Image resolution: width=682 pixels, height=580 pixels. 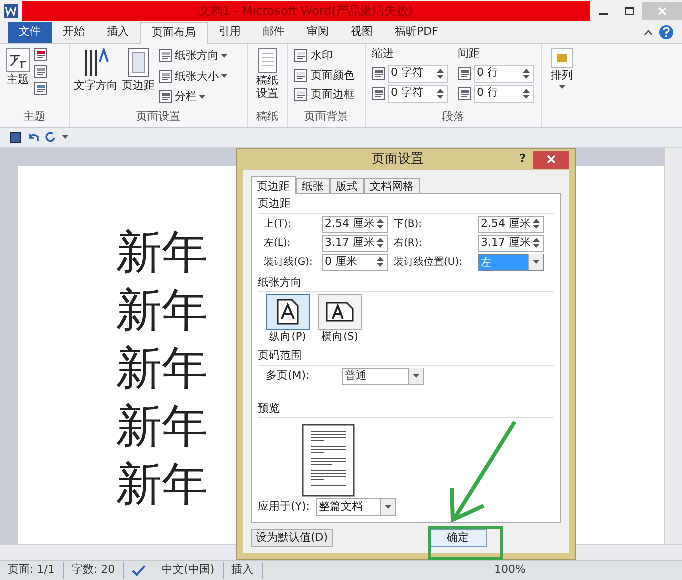 I want to click on file-tab: 文件, so click(x=30, y=32).